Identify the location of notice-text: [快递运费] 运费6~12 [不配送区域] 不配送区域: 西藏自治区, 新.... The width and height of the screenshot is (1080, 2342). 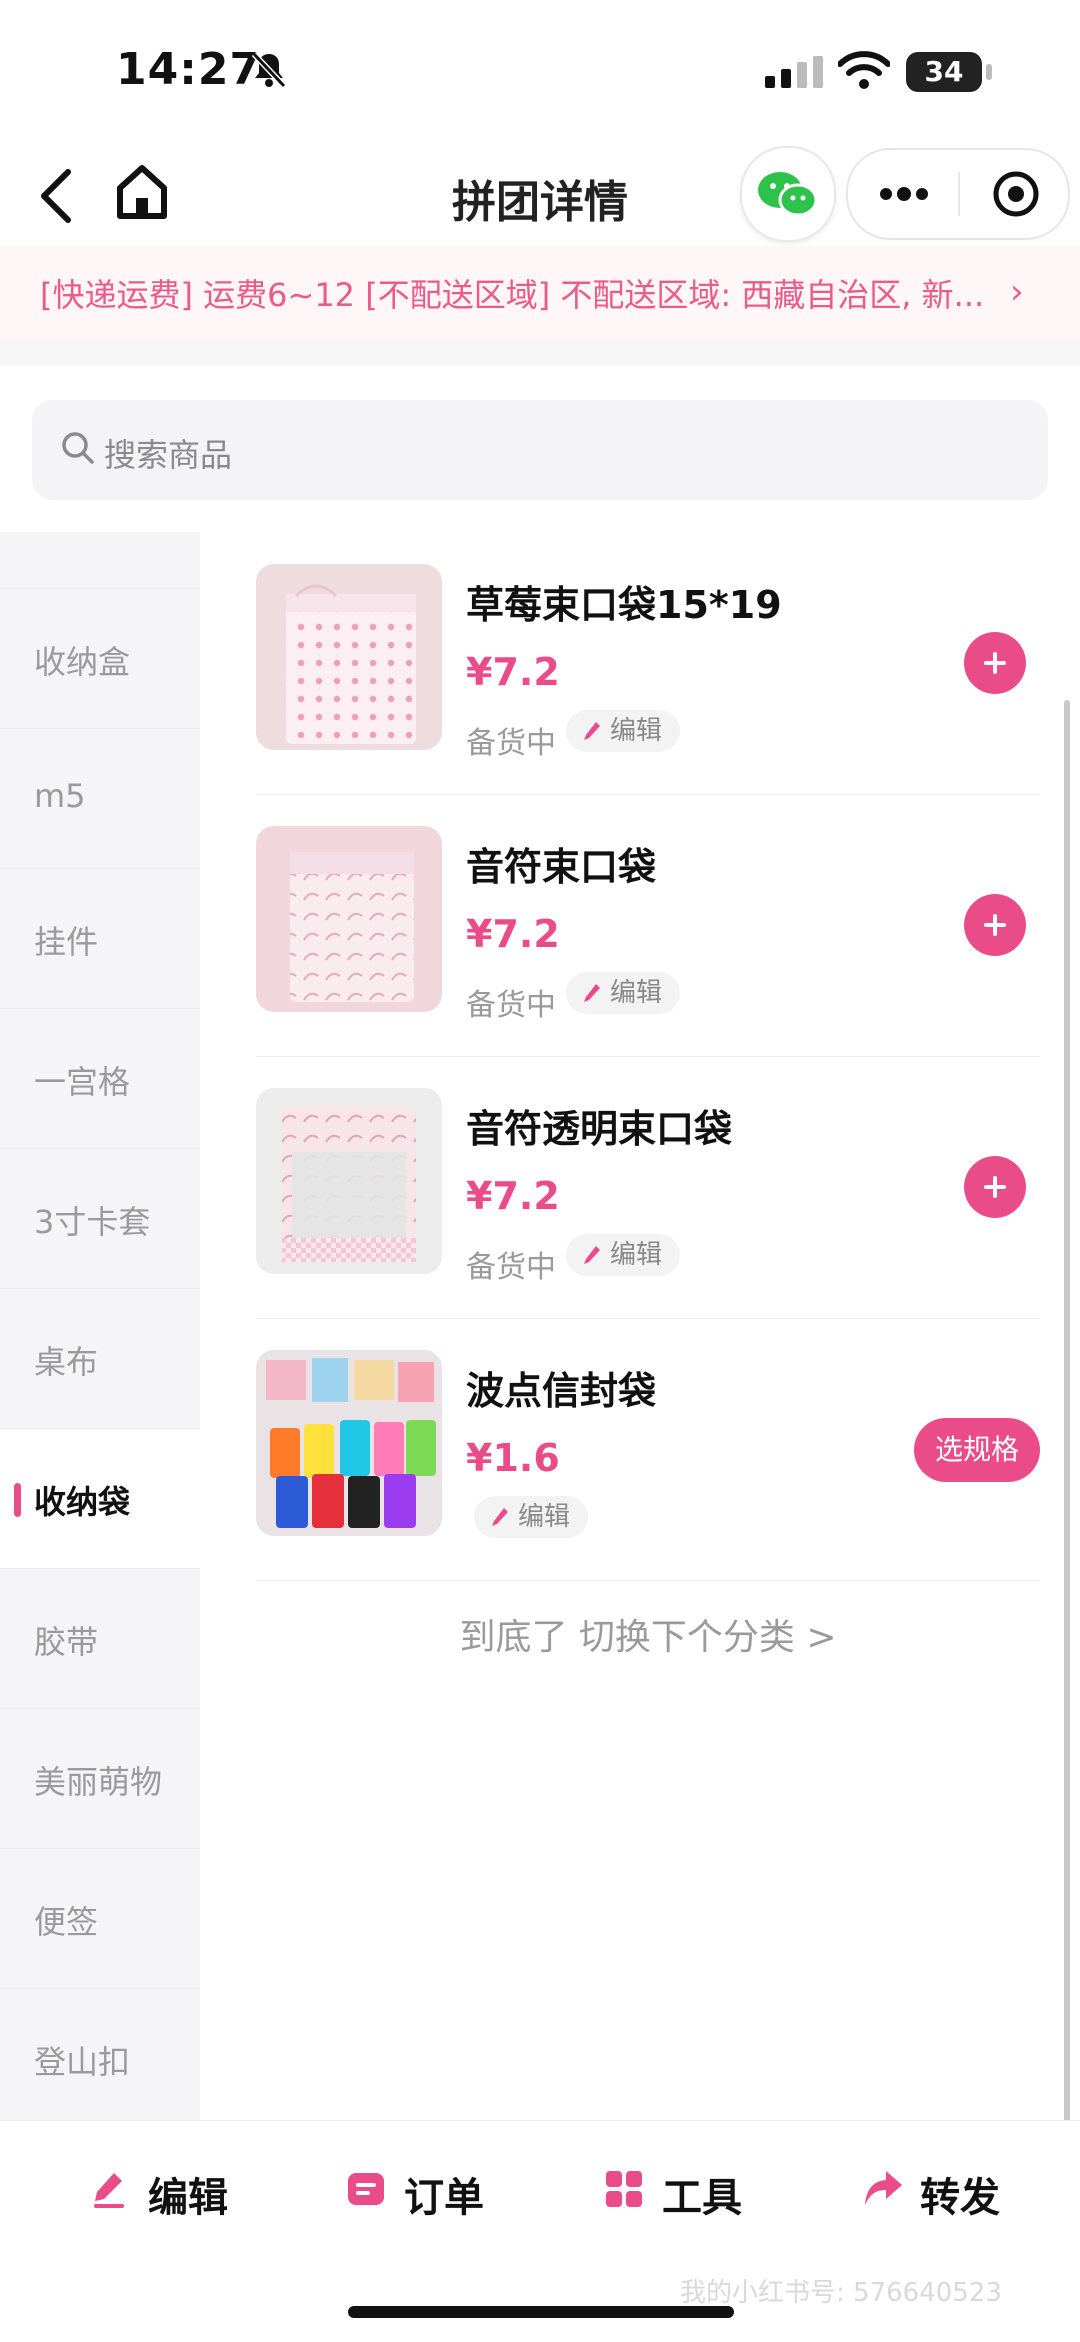
(512, 295).